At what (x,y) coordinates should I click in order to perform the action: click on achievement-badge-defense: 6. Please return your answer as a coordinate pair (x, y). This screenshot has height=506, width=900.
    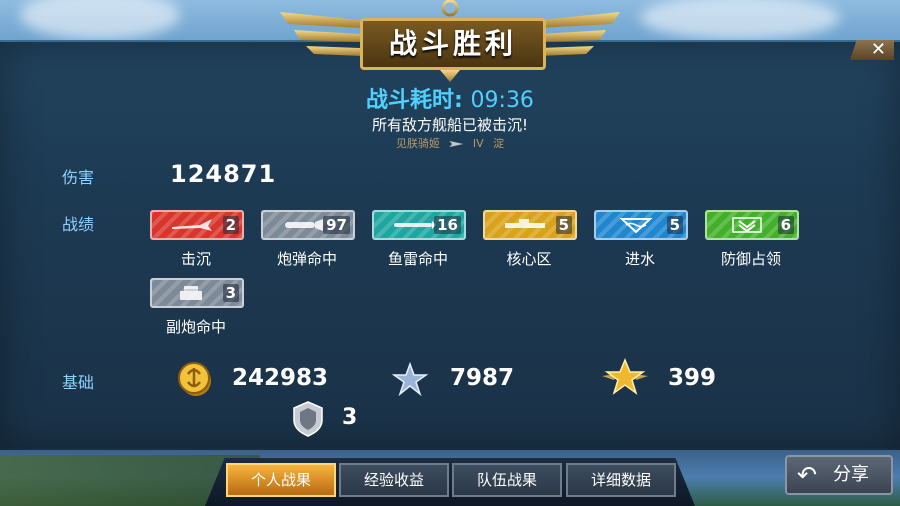
    Looking at the image, I should click on (752, 225).